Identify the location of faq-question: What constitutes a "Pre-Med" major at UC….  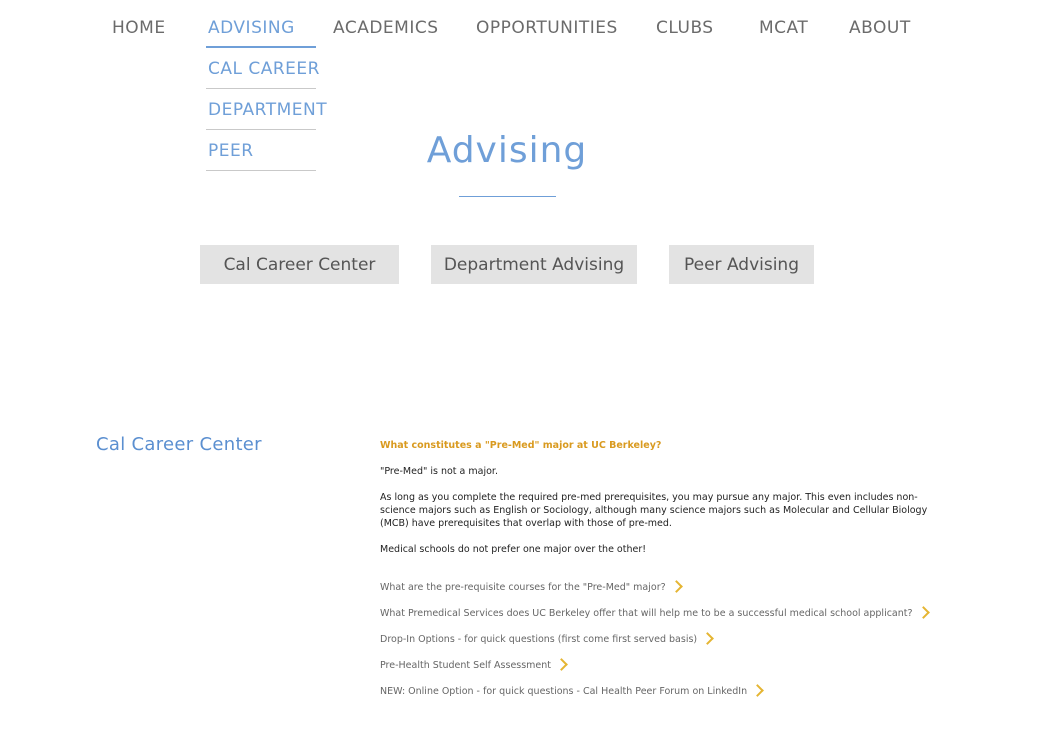
(521, 445).